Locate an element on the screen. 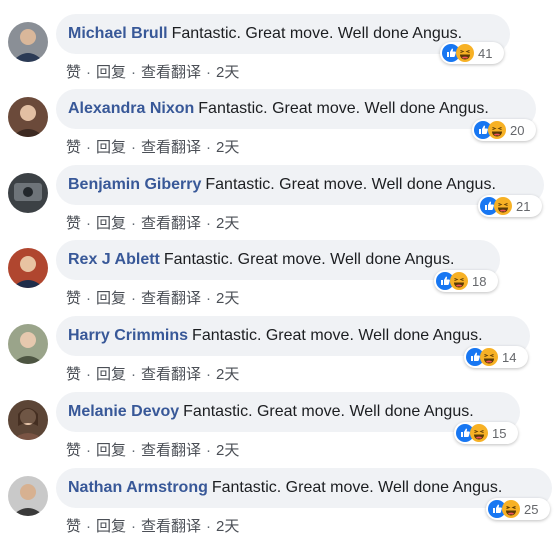 Image resolution: width=554 pixels, height=544 pixels. reaction-summary: 18 is located at coordinates (466, 281).